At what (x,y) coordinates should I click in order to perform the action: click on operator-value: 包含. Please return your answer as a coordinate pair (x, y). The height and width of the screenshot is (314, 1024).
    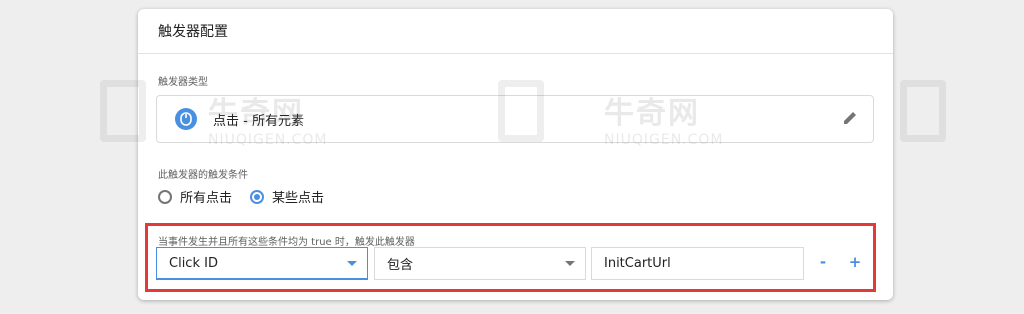
    Looking at the image, I should click on (400, 265).